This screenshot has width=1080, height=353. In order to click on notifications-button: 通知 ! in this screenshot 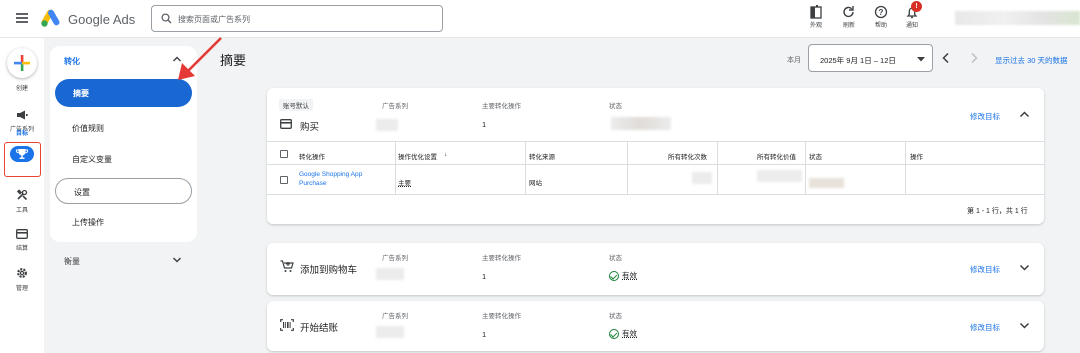, I will do `click(912, 17)`.